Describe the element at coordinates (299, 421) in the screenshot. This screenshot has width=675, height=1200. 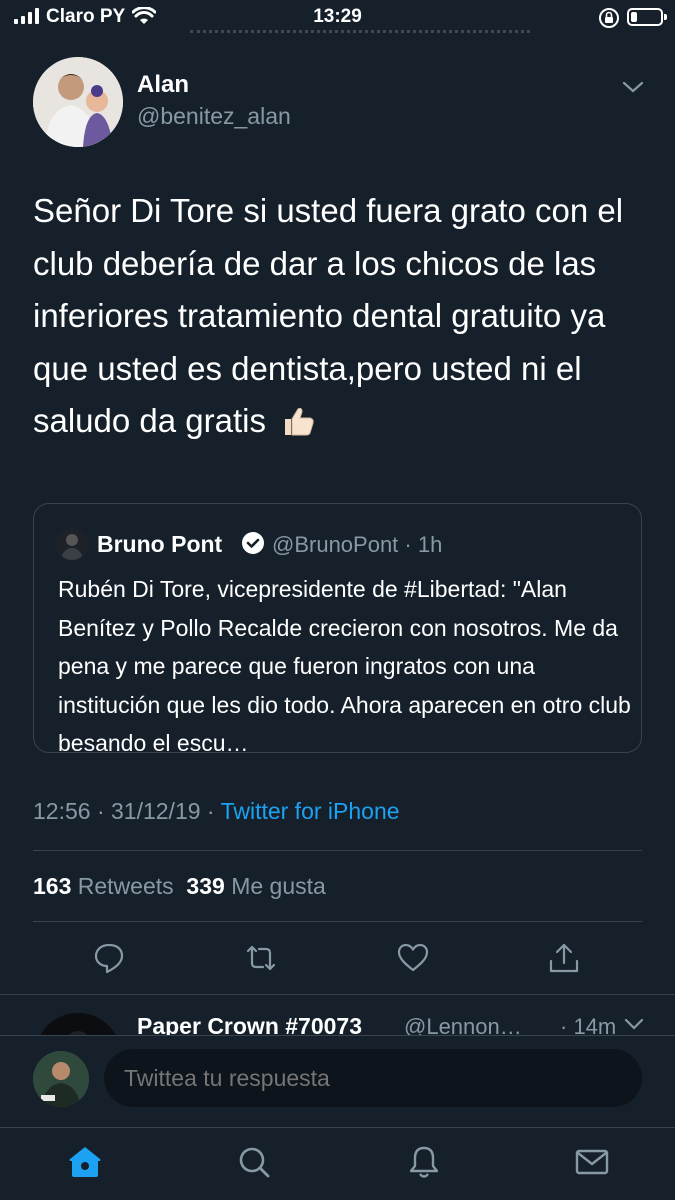
I see `thumbs-up-emoji` at that location.